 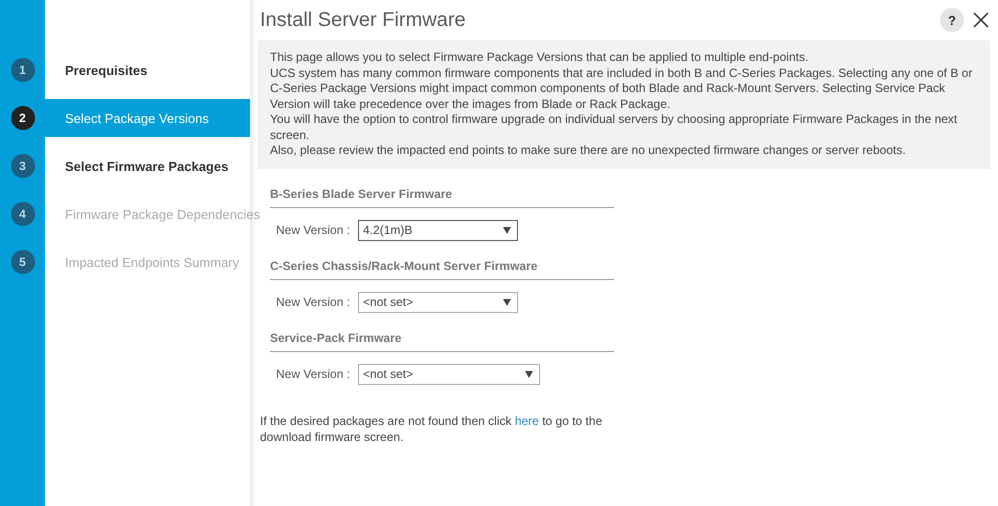 What do you see at coordinates (147, 166) in the screenshot?
I see `wizard-step: Select Firmware Packages` at bounding box center [147, 166].